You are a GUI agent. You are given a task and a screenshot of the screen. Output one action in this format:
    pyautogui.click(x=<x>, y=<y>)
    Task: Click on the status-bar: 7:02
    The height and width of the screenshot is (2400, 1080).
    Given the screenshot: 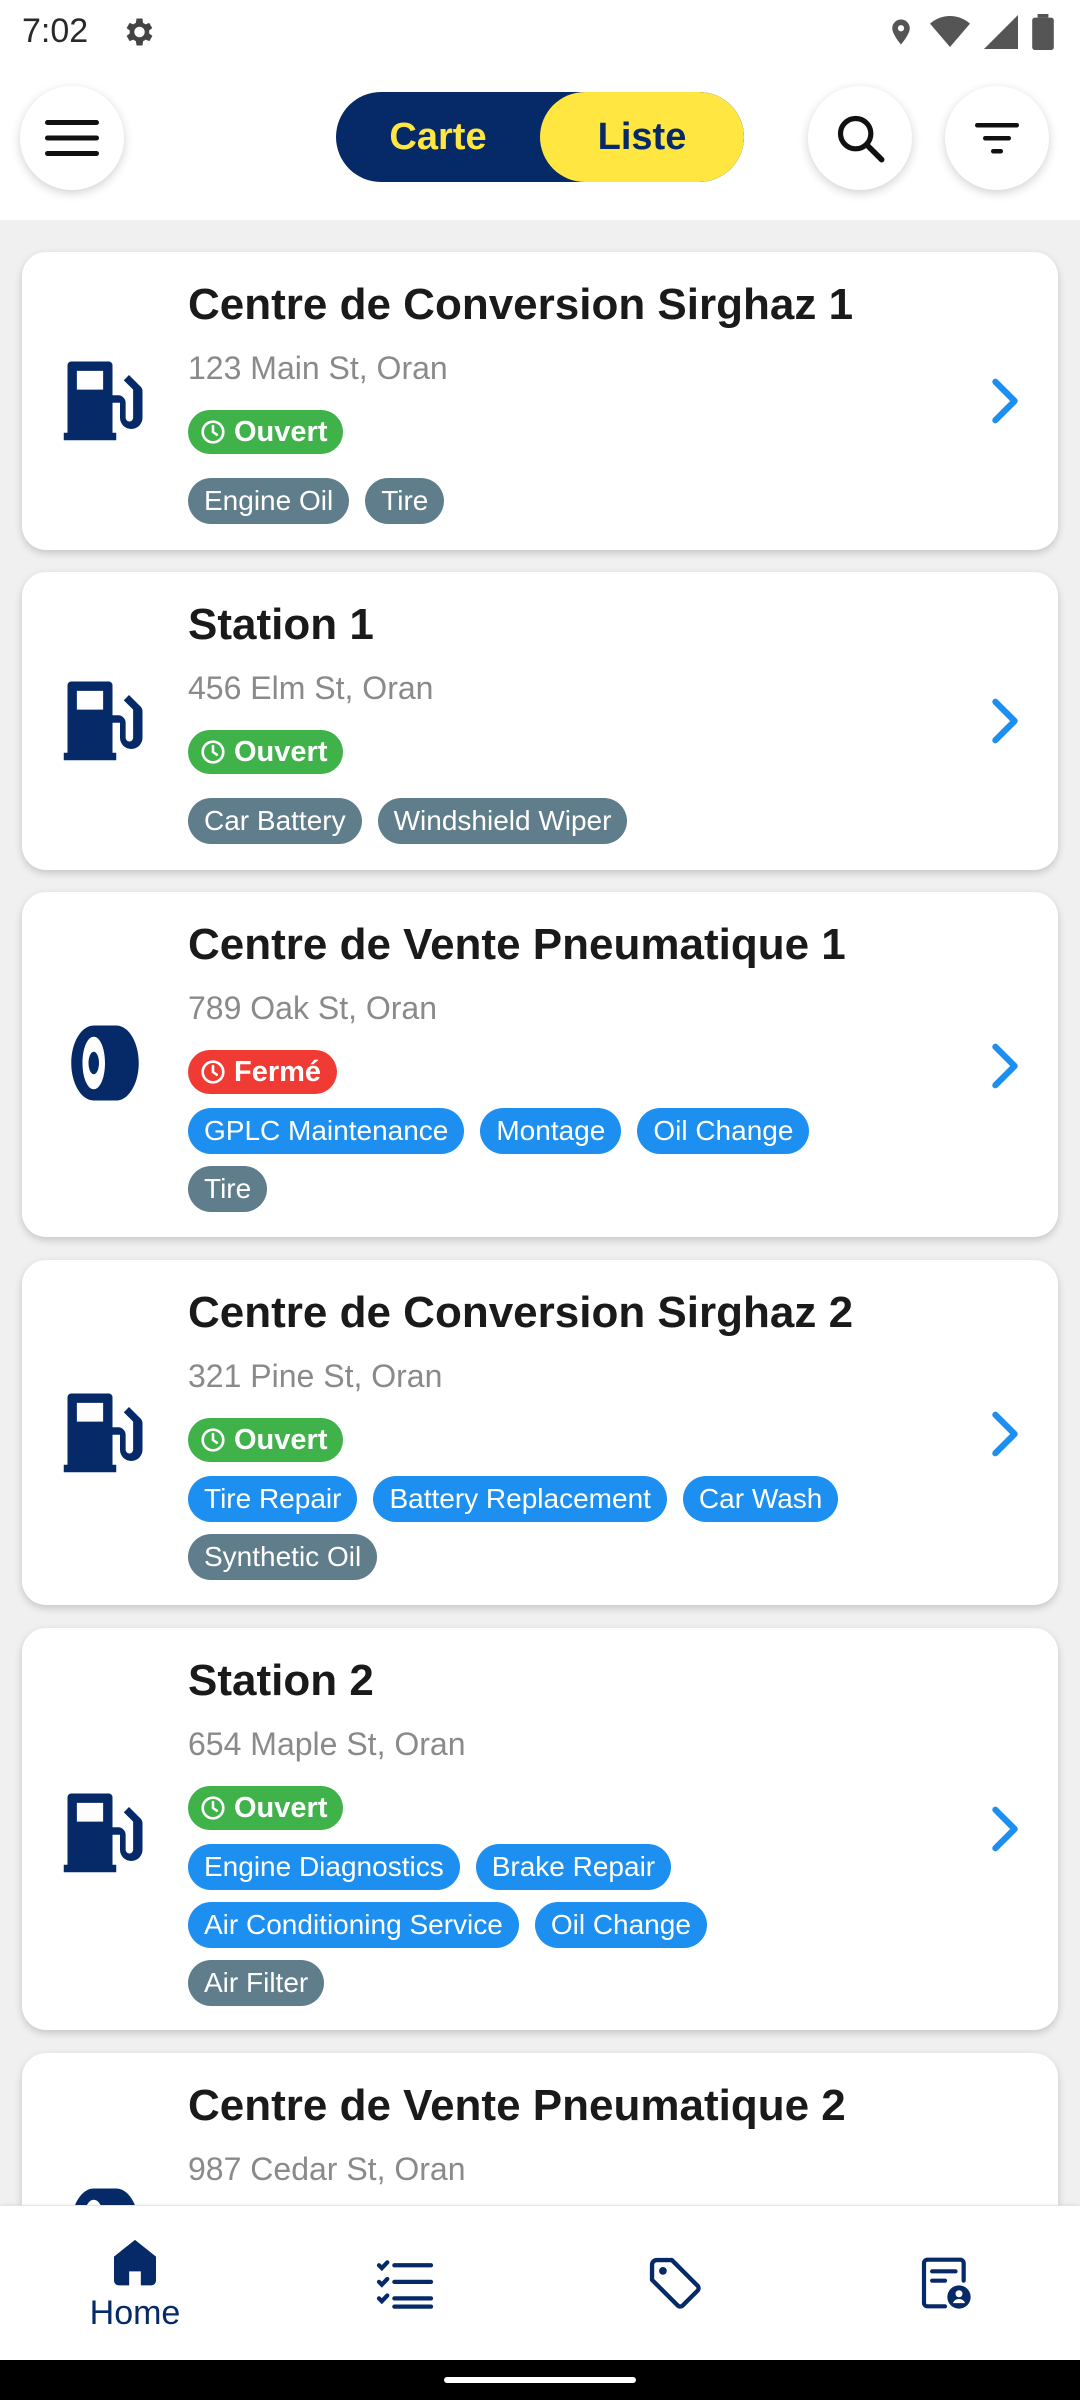 What is the action you would take?
    pyautogui.click(x=540, y=32)
    